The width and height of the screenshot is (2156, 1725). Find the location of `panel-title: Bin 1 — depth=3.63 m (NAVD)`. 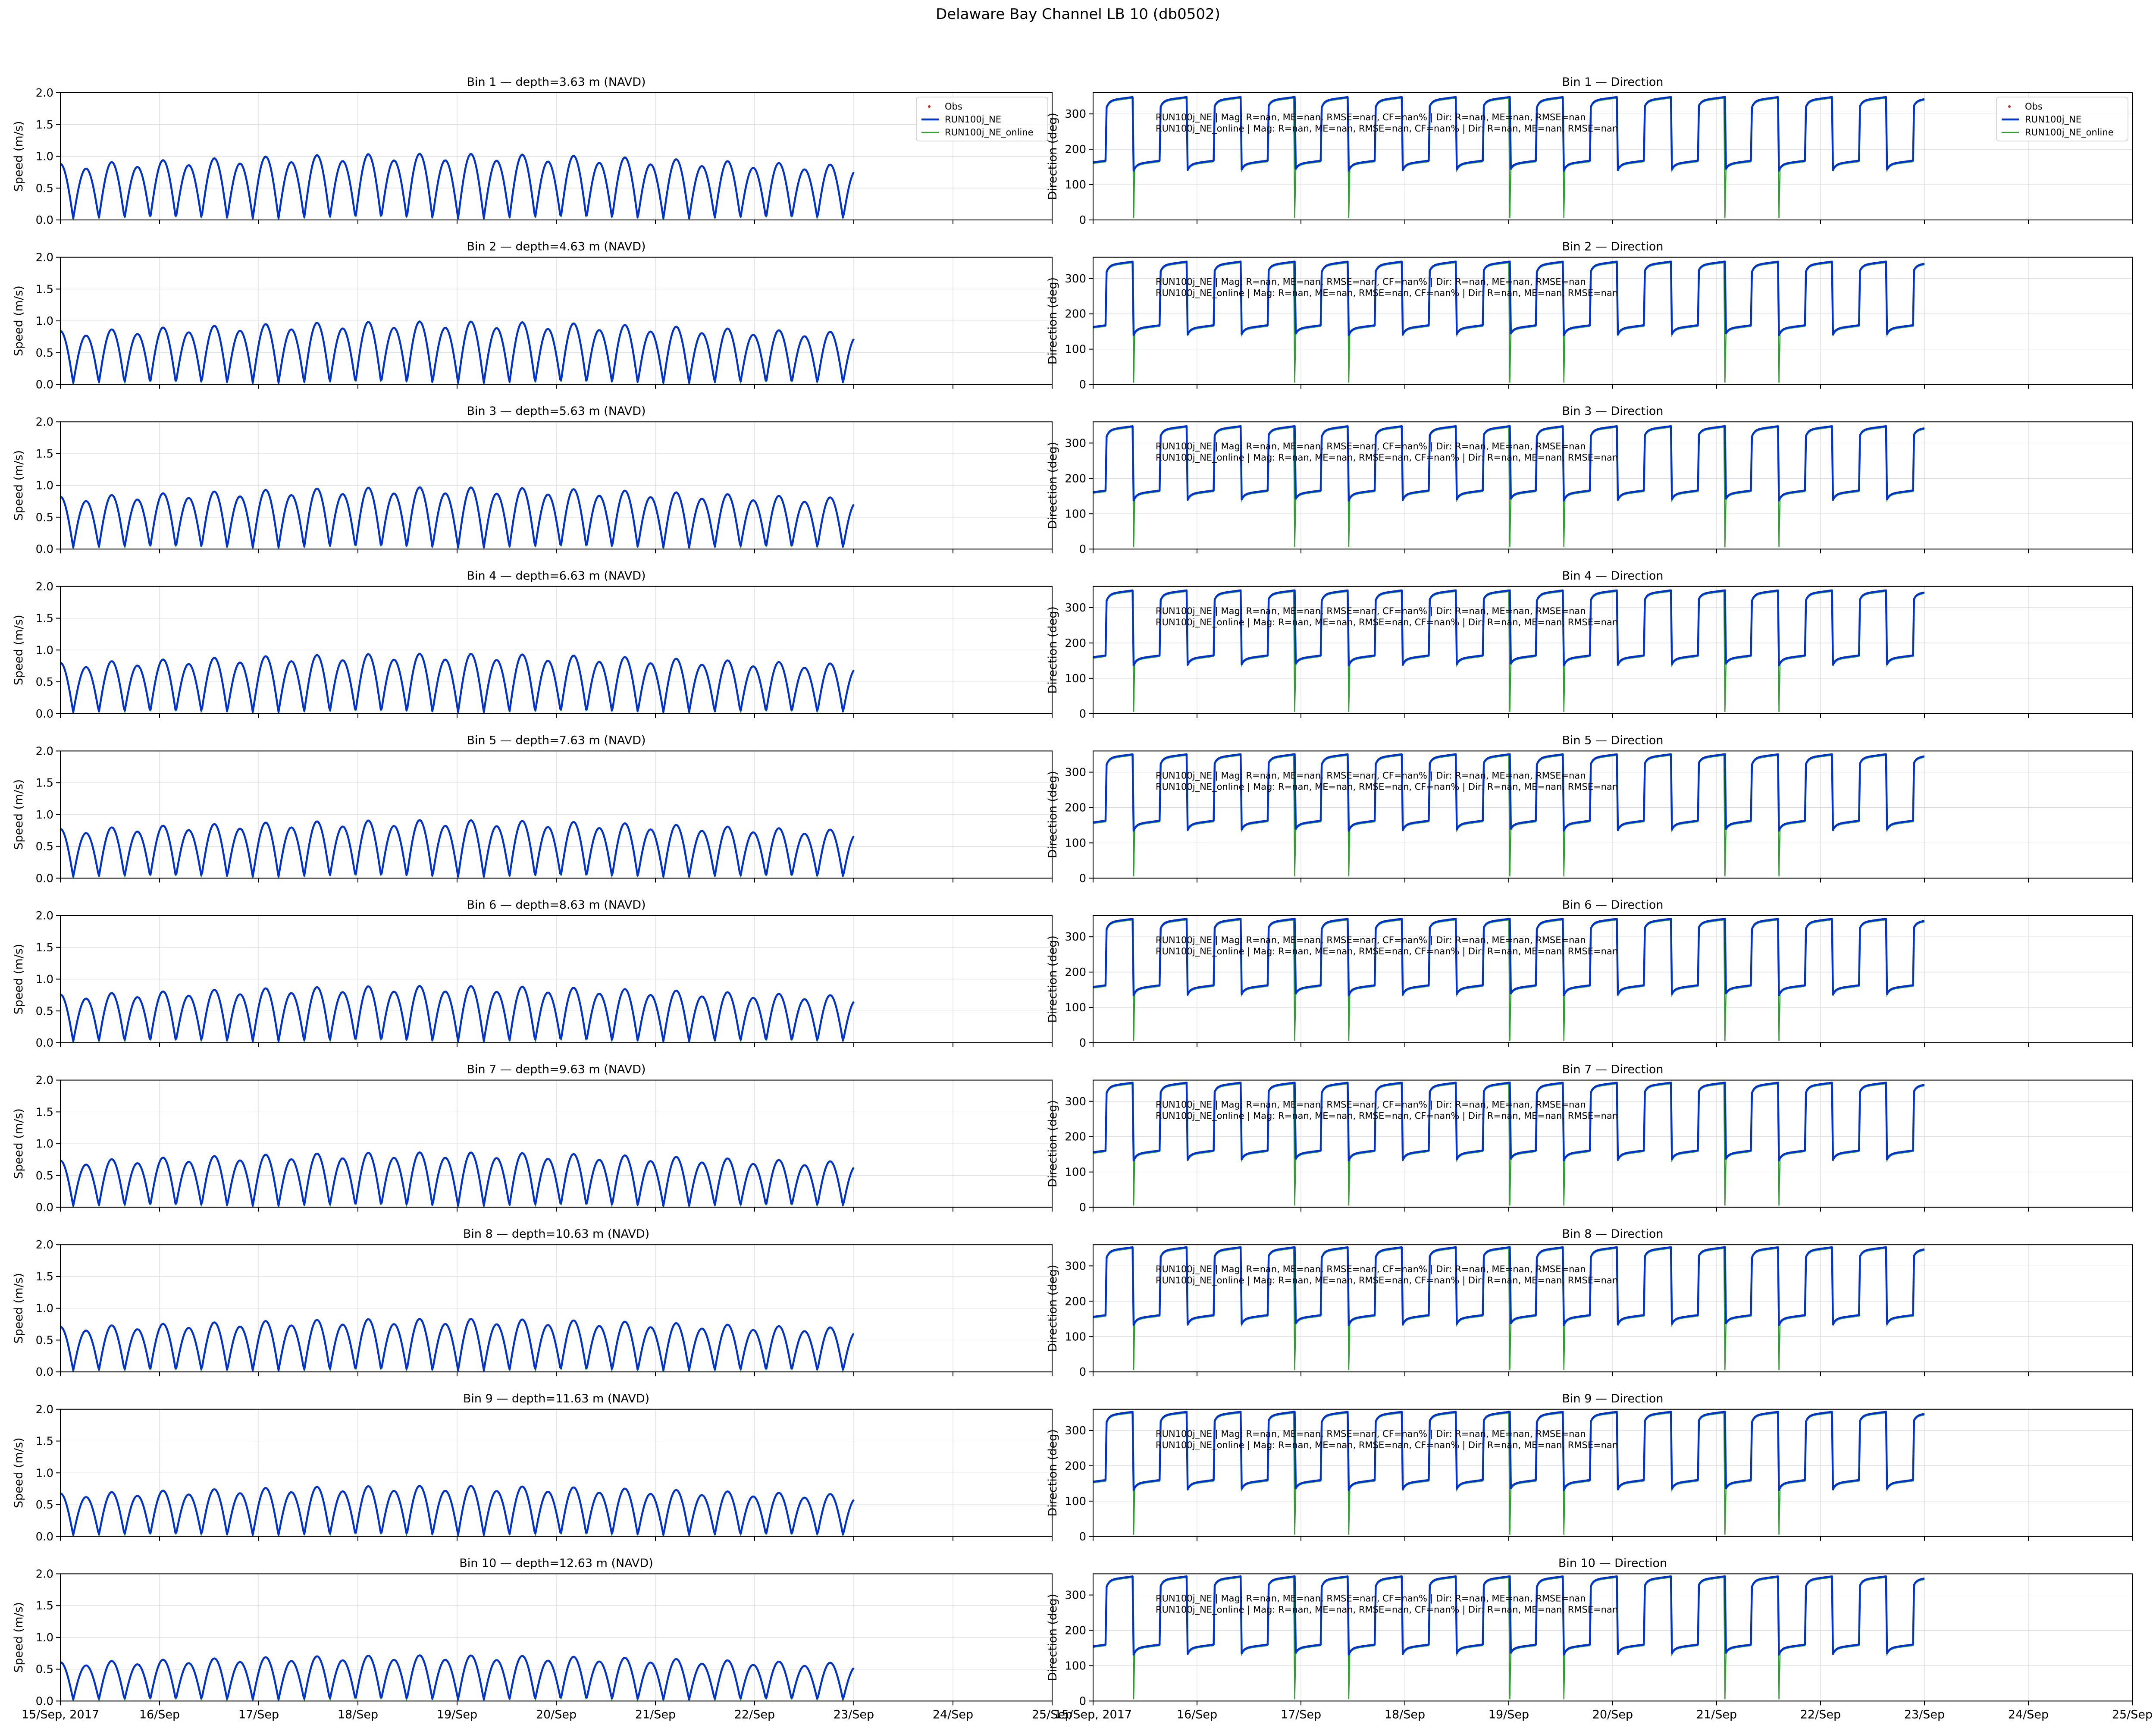

panel-title: Bin 1 — depth=3.63 m (NAVD) is located at coordinates (556, 82).